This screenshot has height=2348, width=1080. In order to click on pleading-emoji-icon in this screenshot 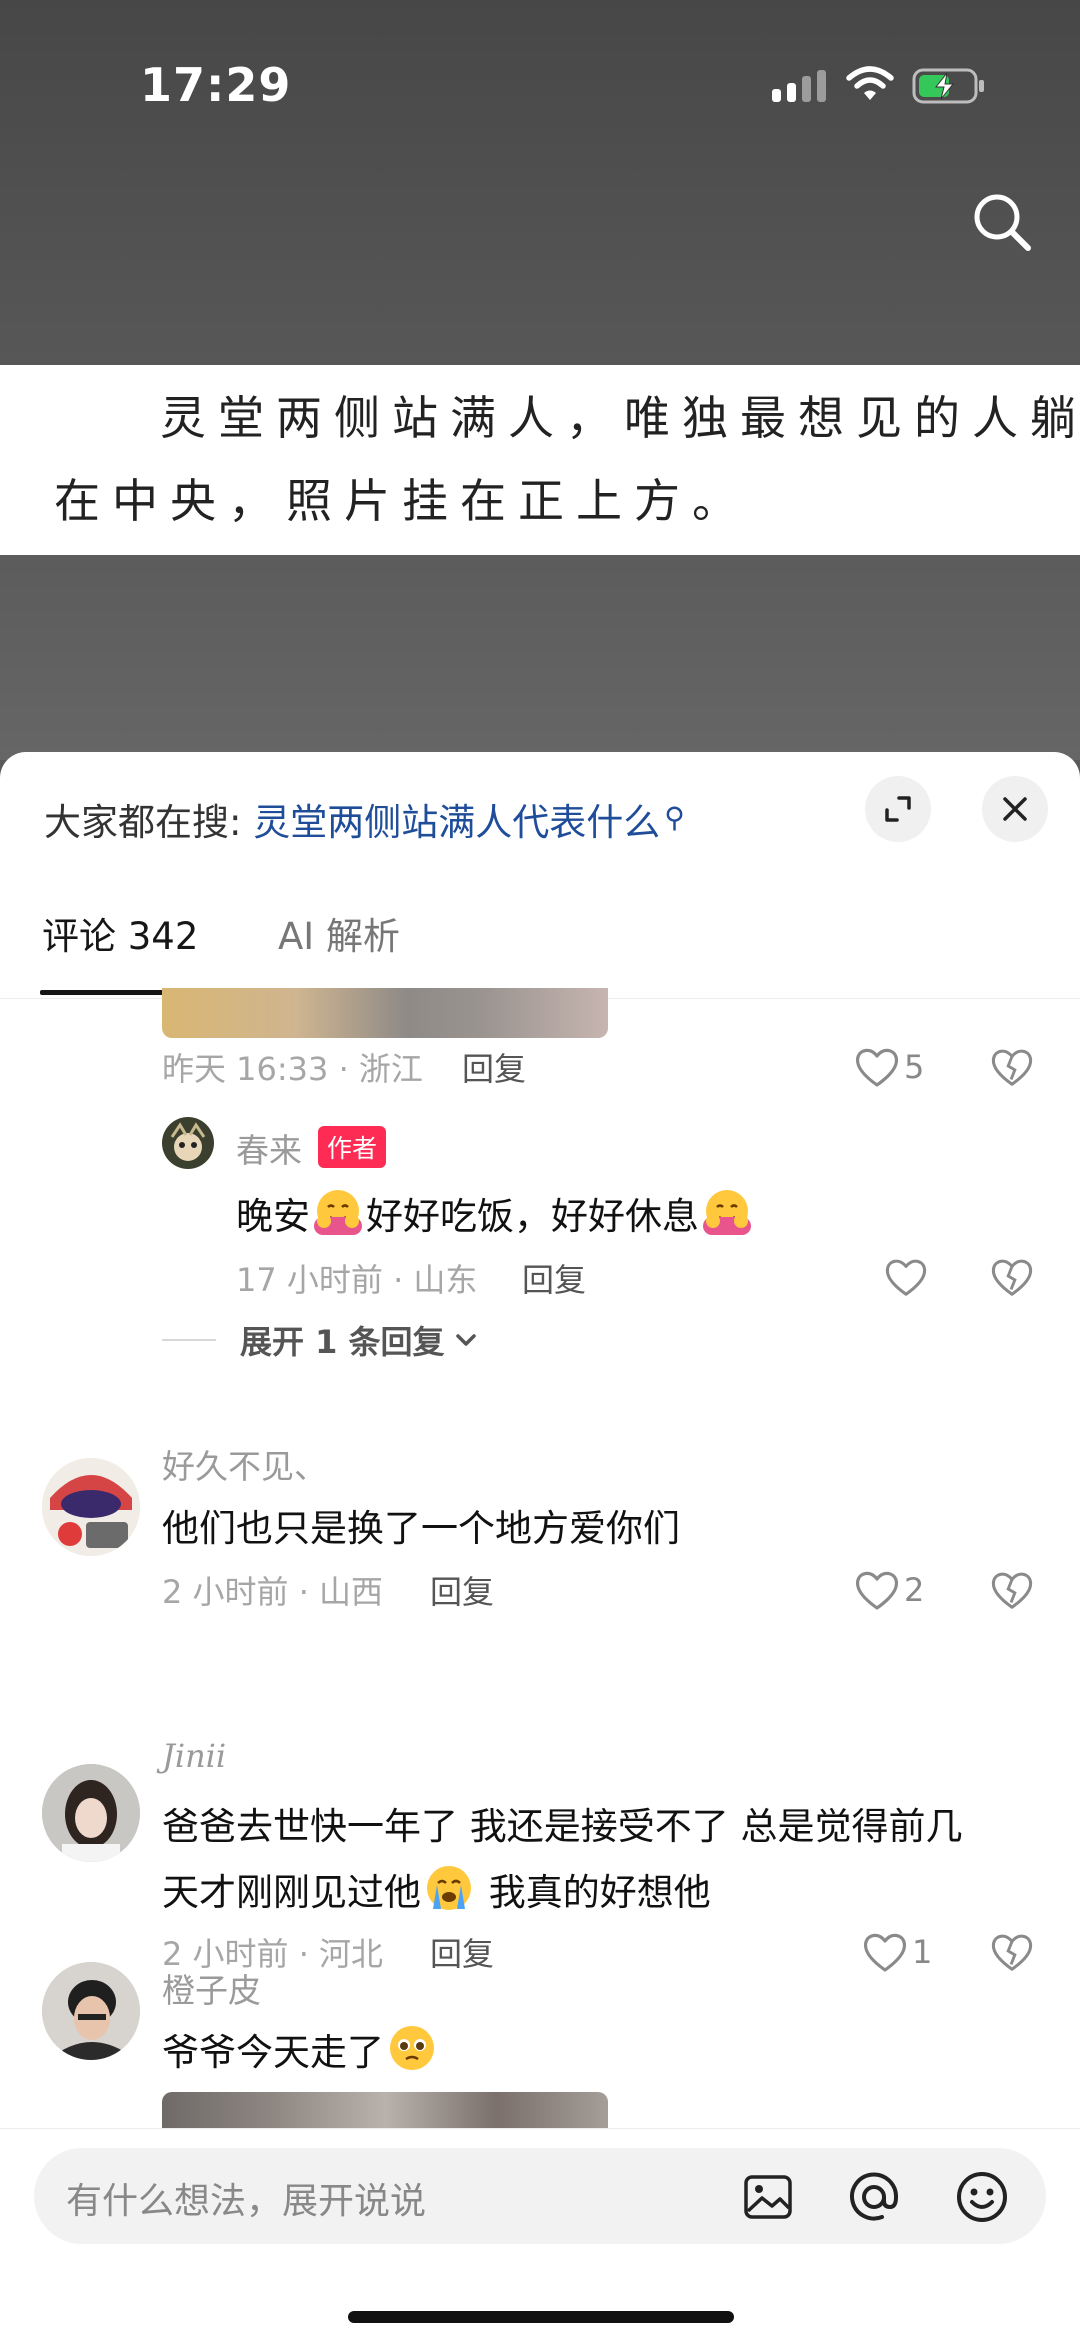, I will do `click(412, 2052)`.